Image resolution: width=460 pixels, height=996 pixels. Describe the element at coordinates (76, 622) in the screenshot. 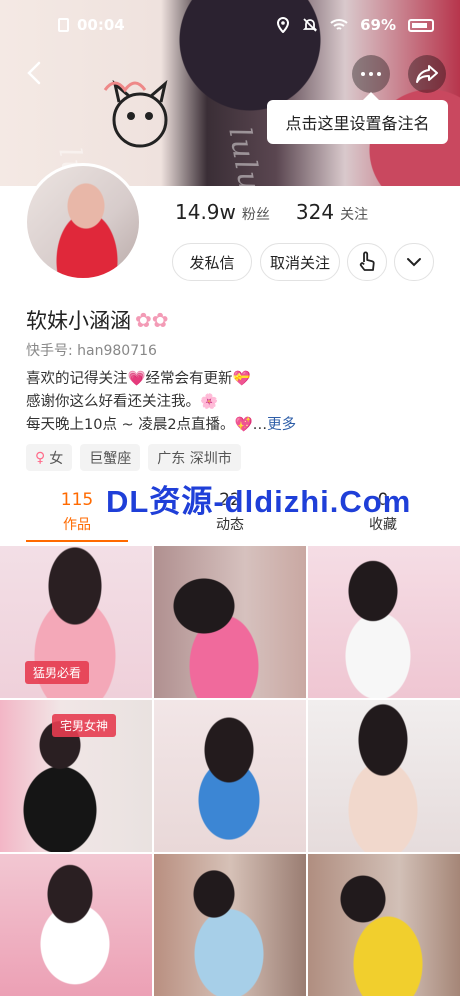

I see `post-thumbnail: 猛男必看` at that location.